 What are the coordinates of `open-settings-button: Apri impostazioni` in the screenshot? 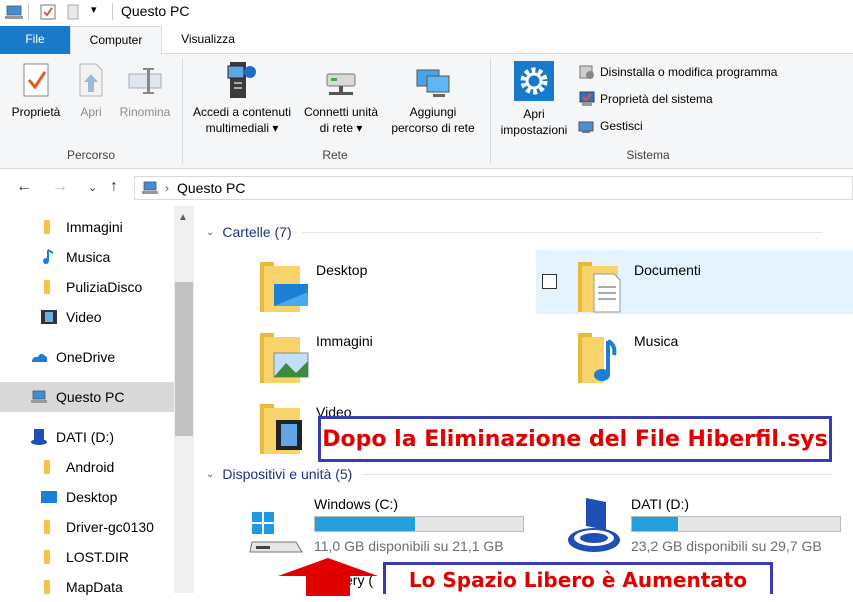 It's located at (534, 99).